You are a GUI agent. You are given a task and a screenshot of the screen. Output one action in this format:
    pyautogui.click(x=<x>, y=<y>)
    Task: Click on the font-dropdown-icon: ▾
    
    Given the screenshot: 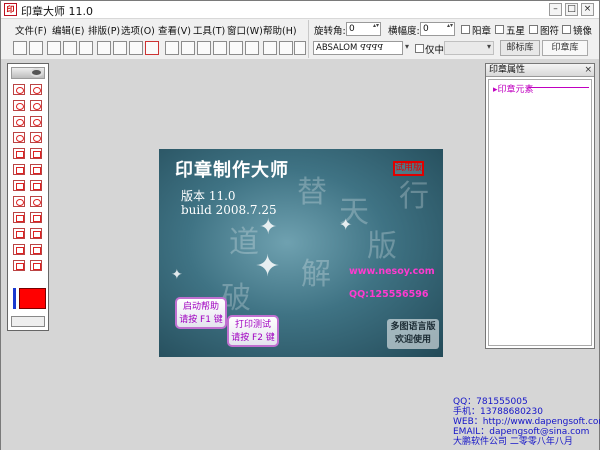 What is the action you would take?
    pyautogui.click(x=407, y=46)
    